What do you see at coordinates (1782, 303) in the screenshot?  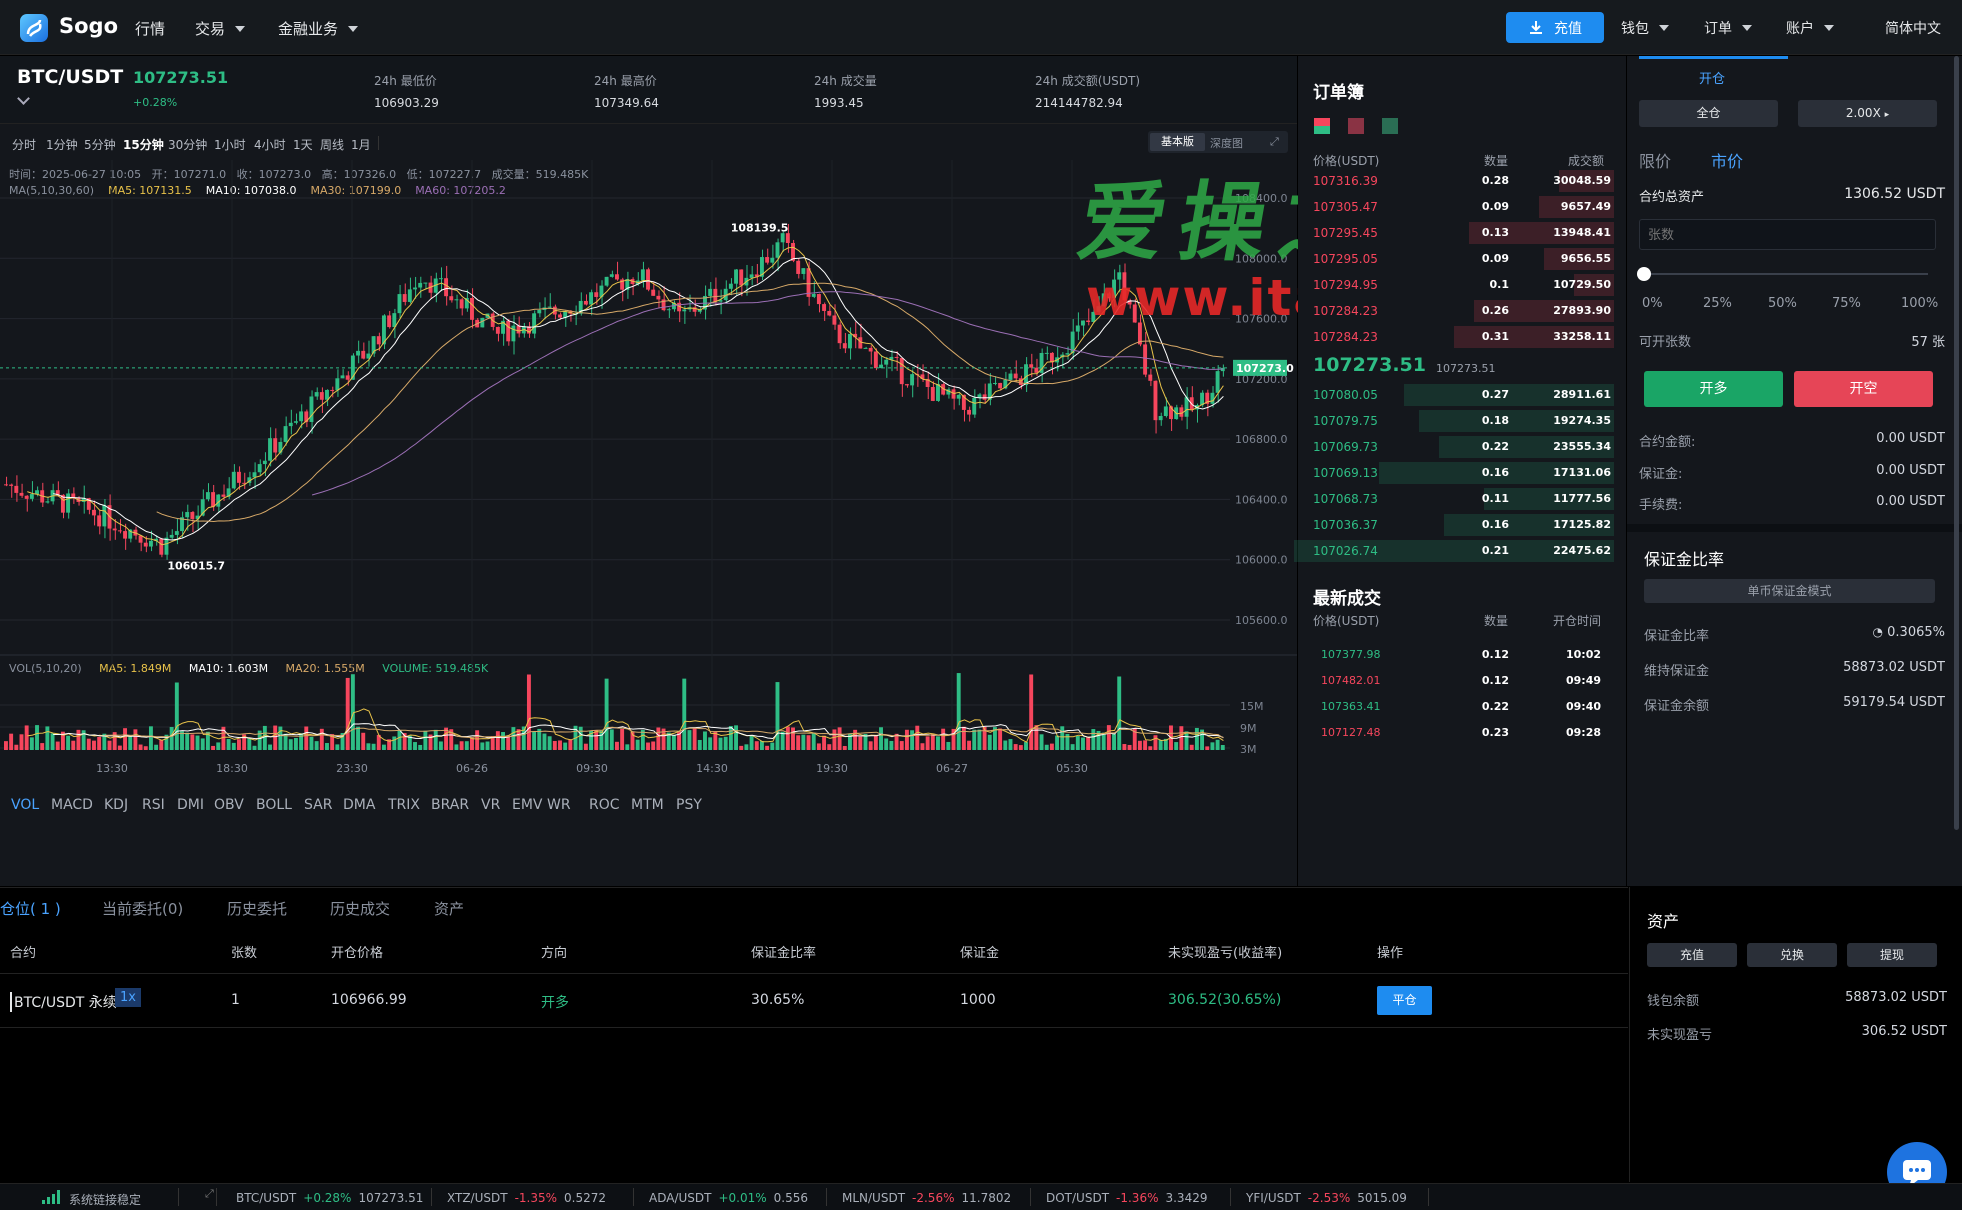 I see `slider-mark-50: 50%` at bounding box center [1782, 303].